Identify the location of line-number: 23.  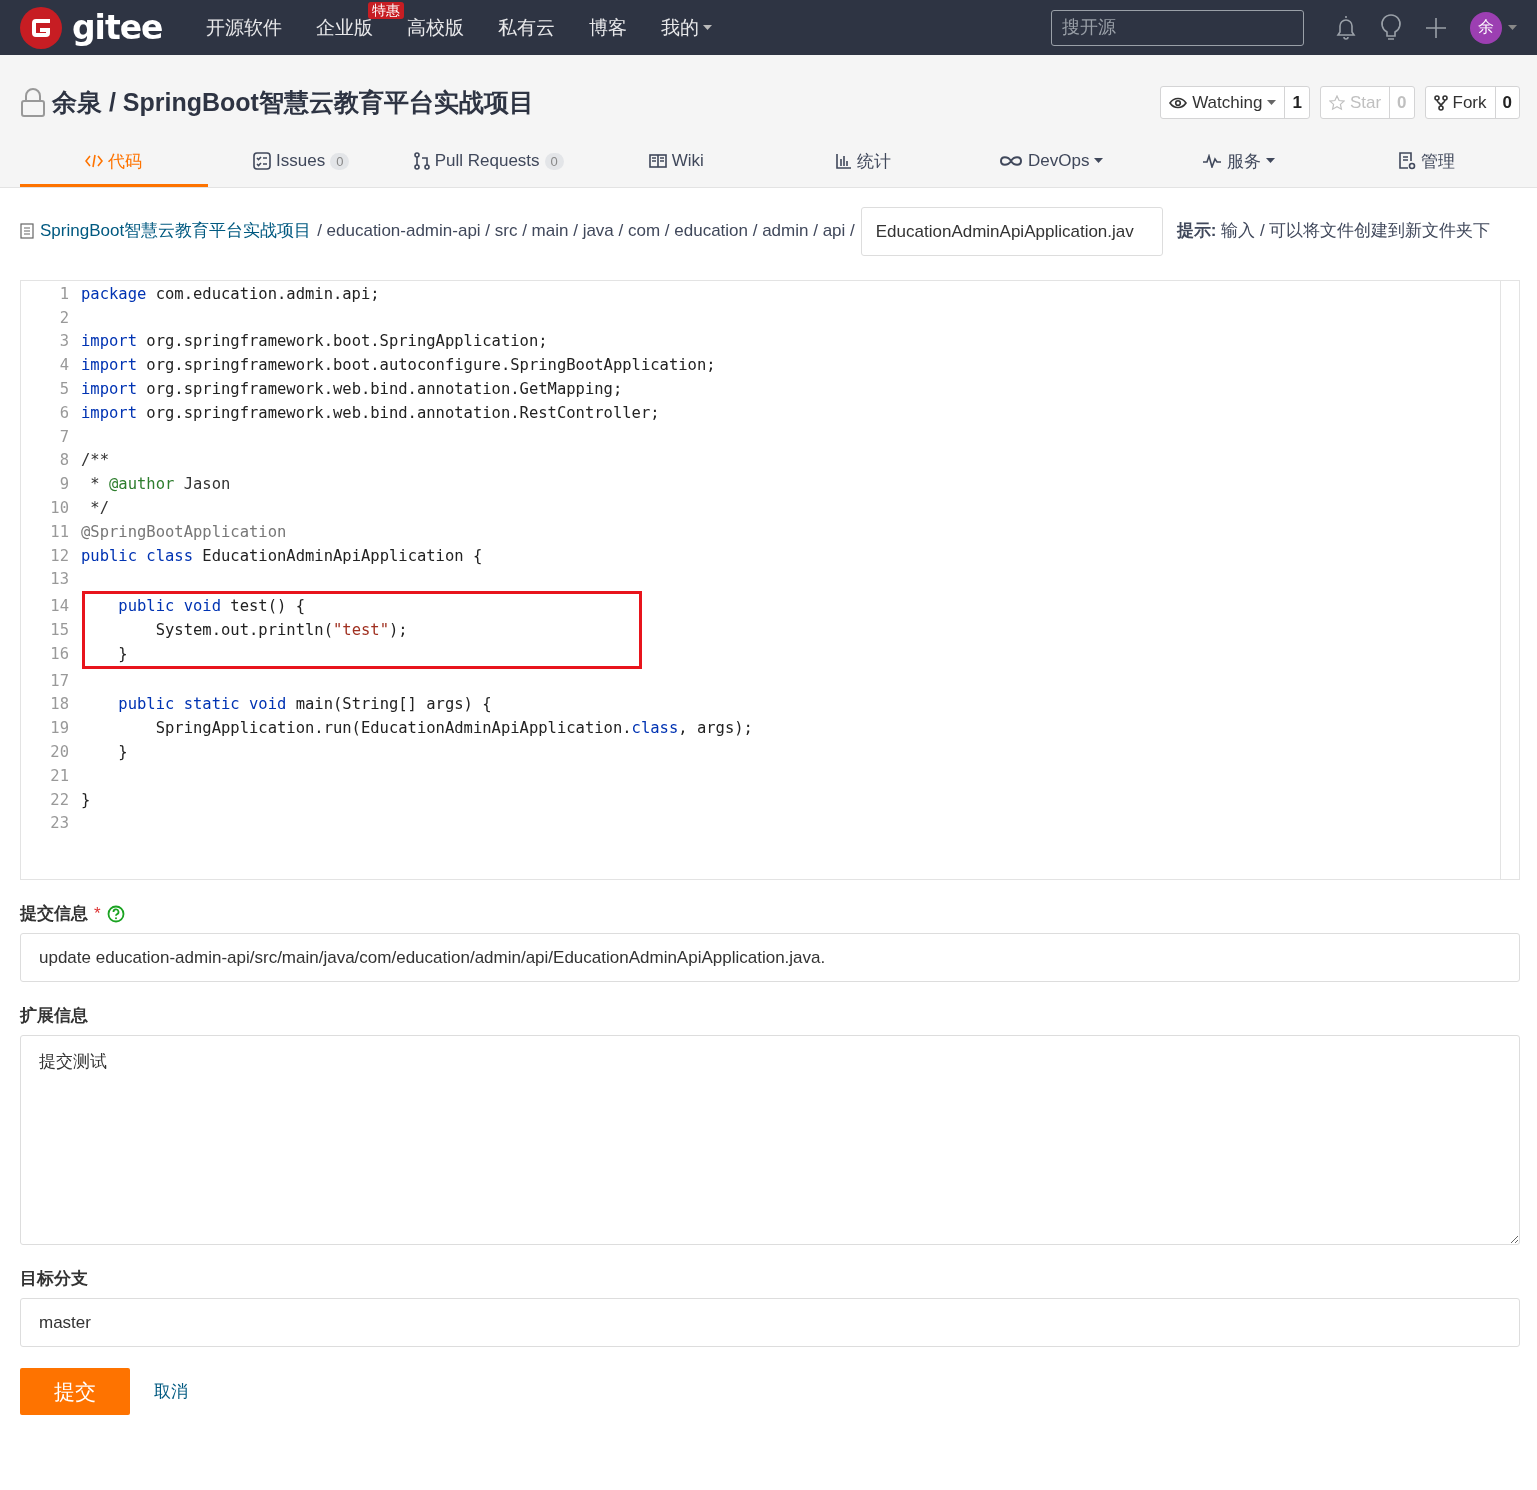
(59, 823).